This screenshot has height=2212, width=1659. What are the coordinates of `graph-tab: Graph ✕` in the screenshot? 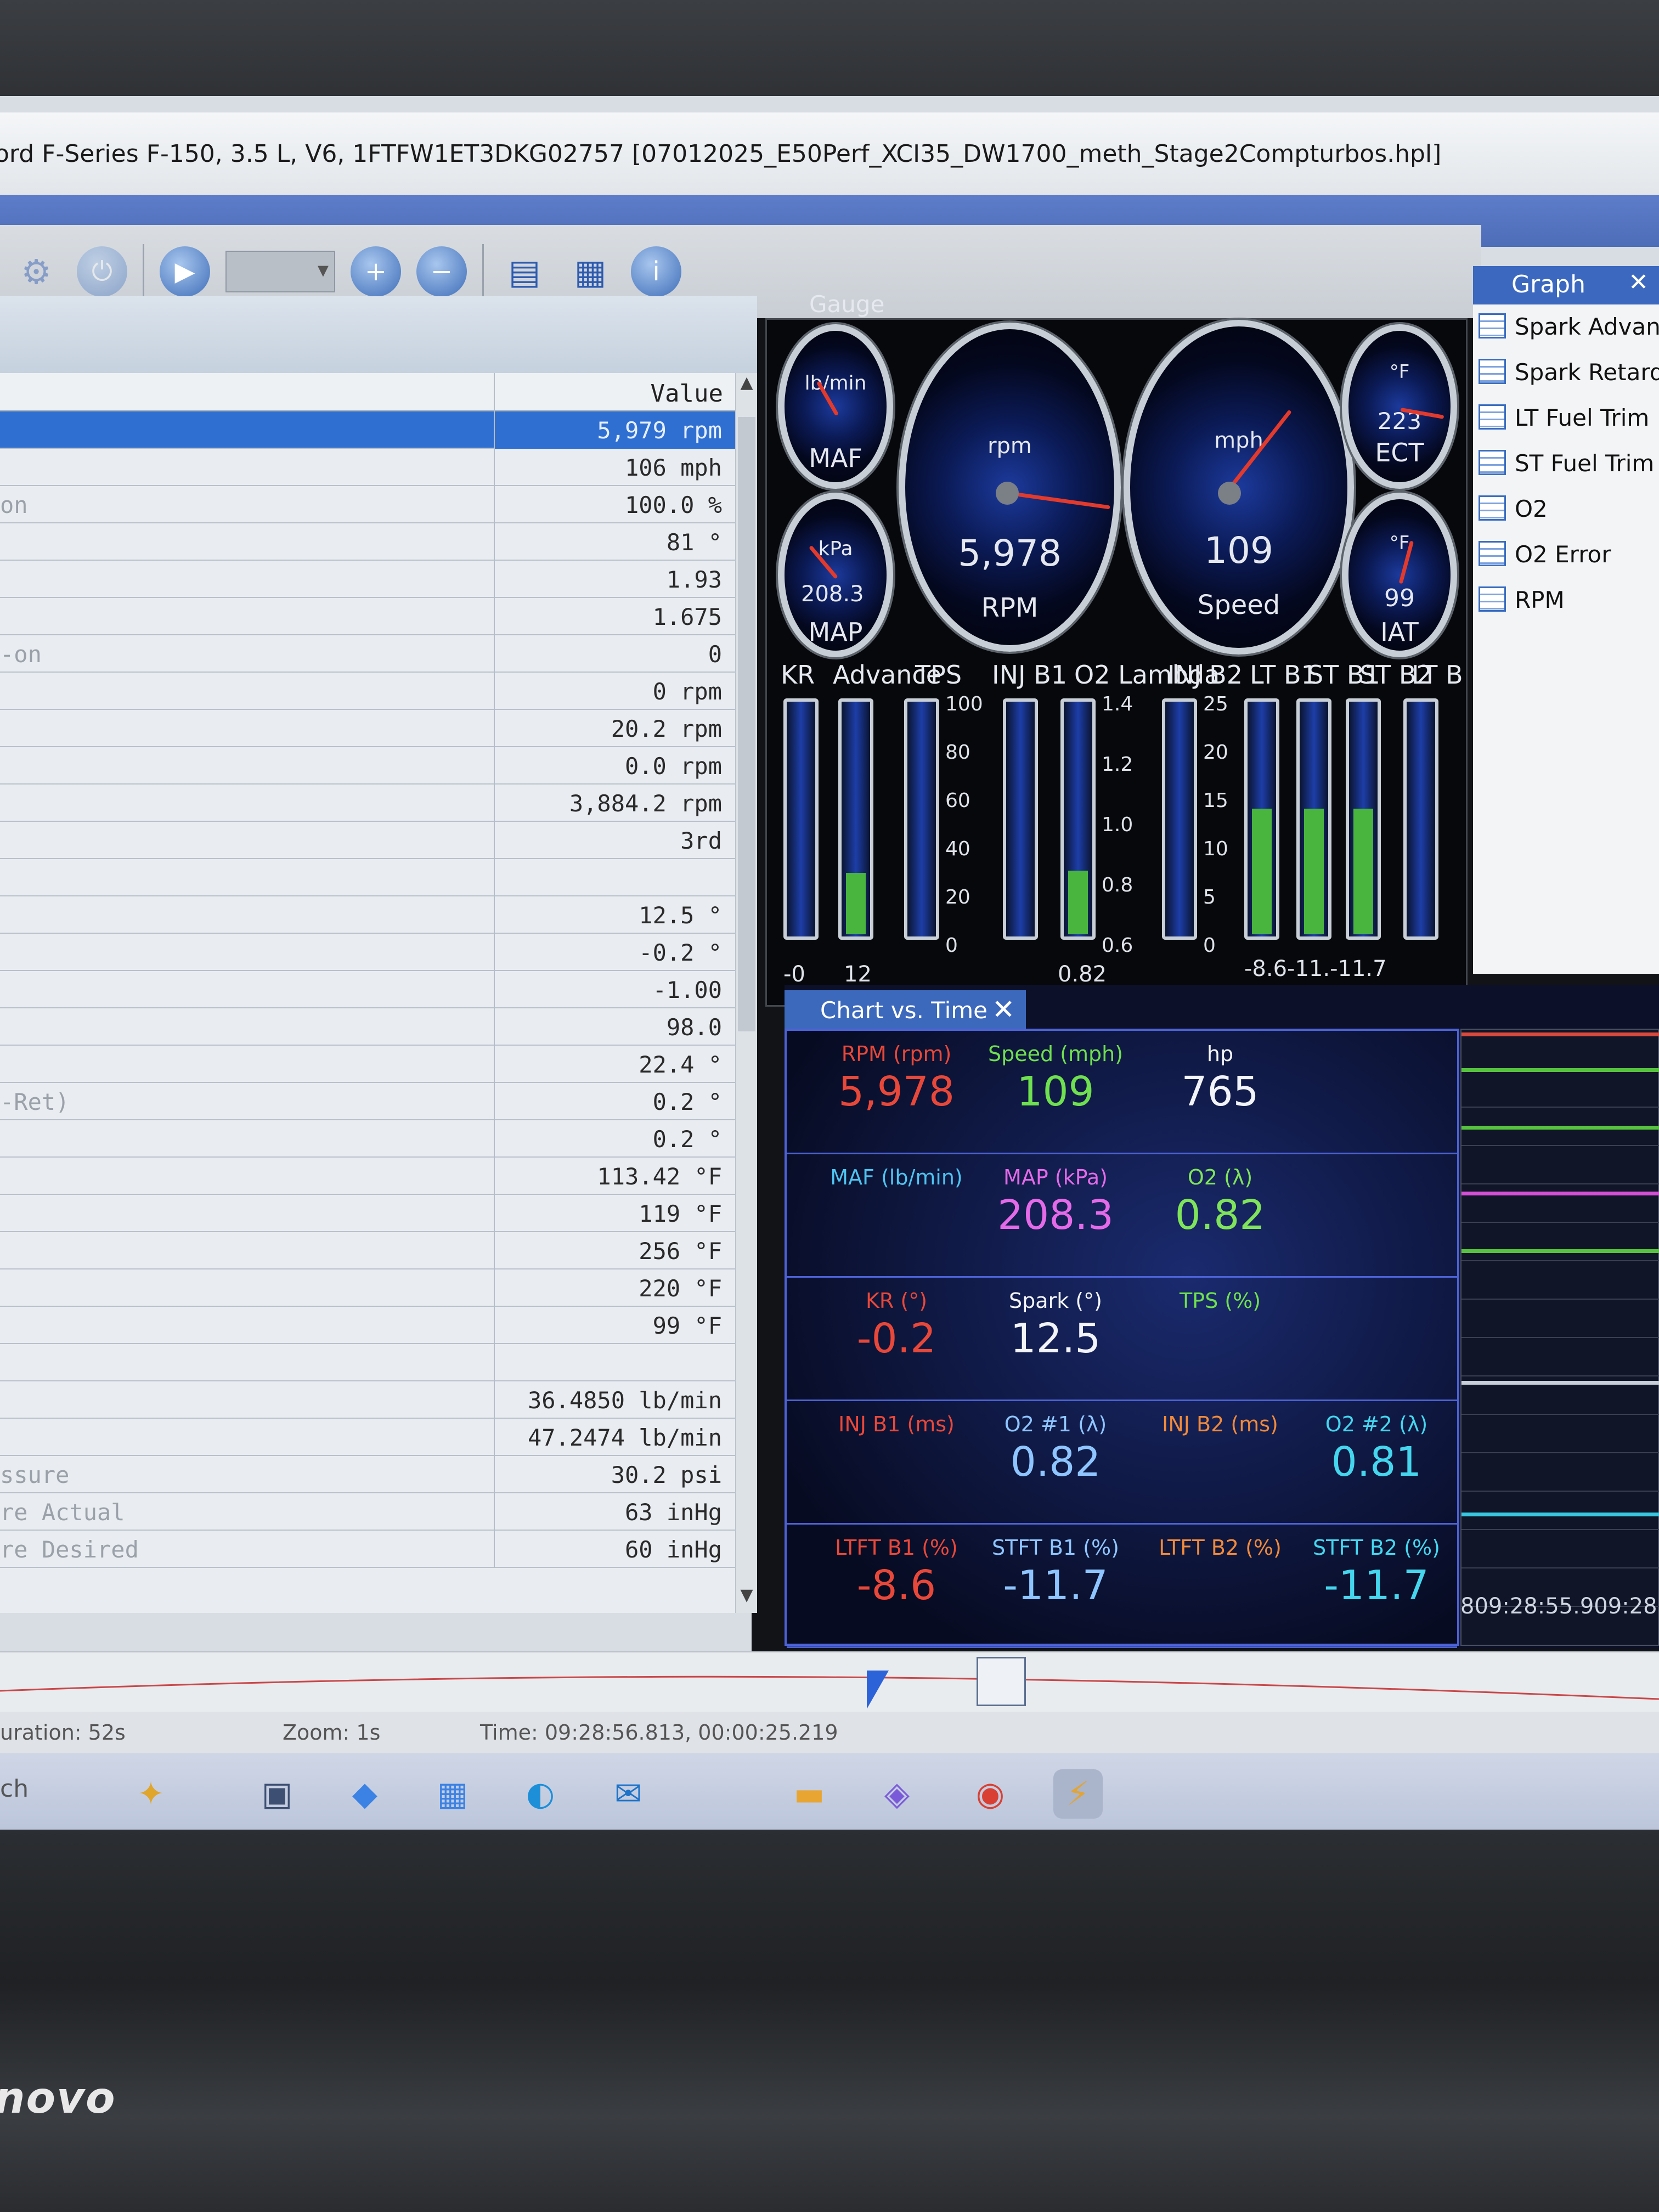 It's located at (1566, 285).